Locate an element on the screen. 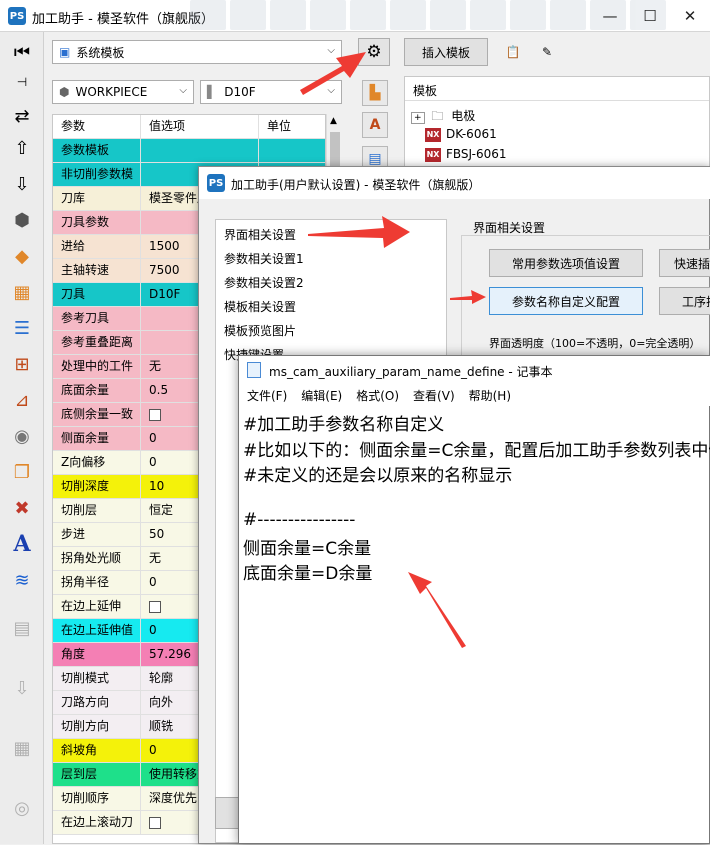 The image size is (710, 845). arrow-to-param-define-icon is located at coordinates (468, 297).